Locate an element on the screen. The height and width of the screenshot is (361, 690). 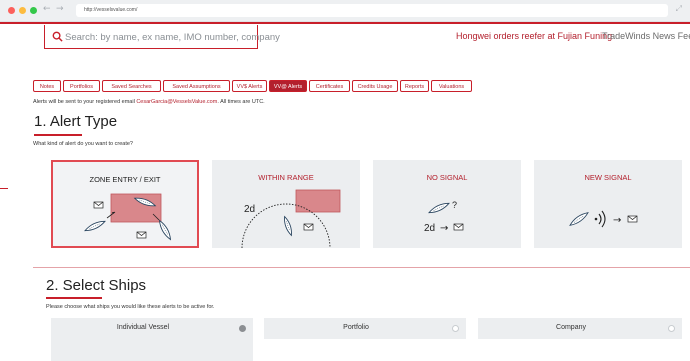
alert-card-no-signal: NO SIGNAL ? 2d → is located at coordinates (447, 204).